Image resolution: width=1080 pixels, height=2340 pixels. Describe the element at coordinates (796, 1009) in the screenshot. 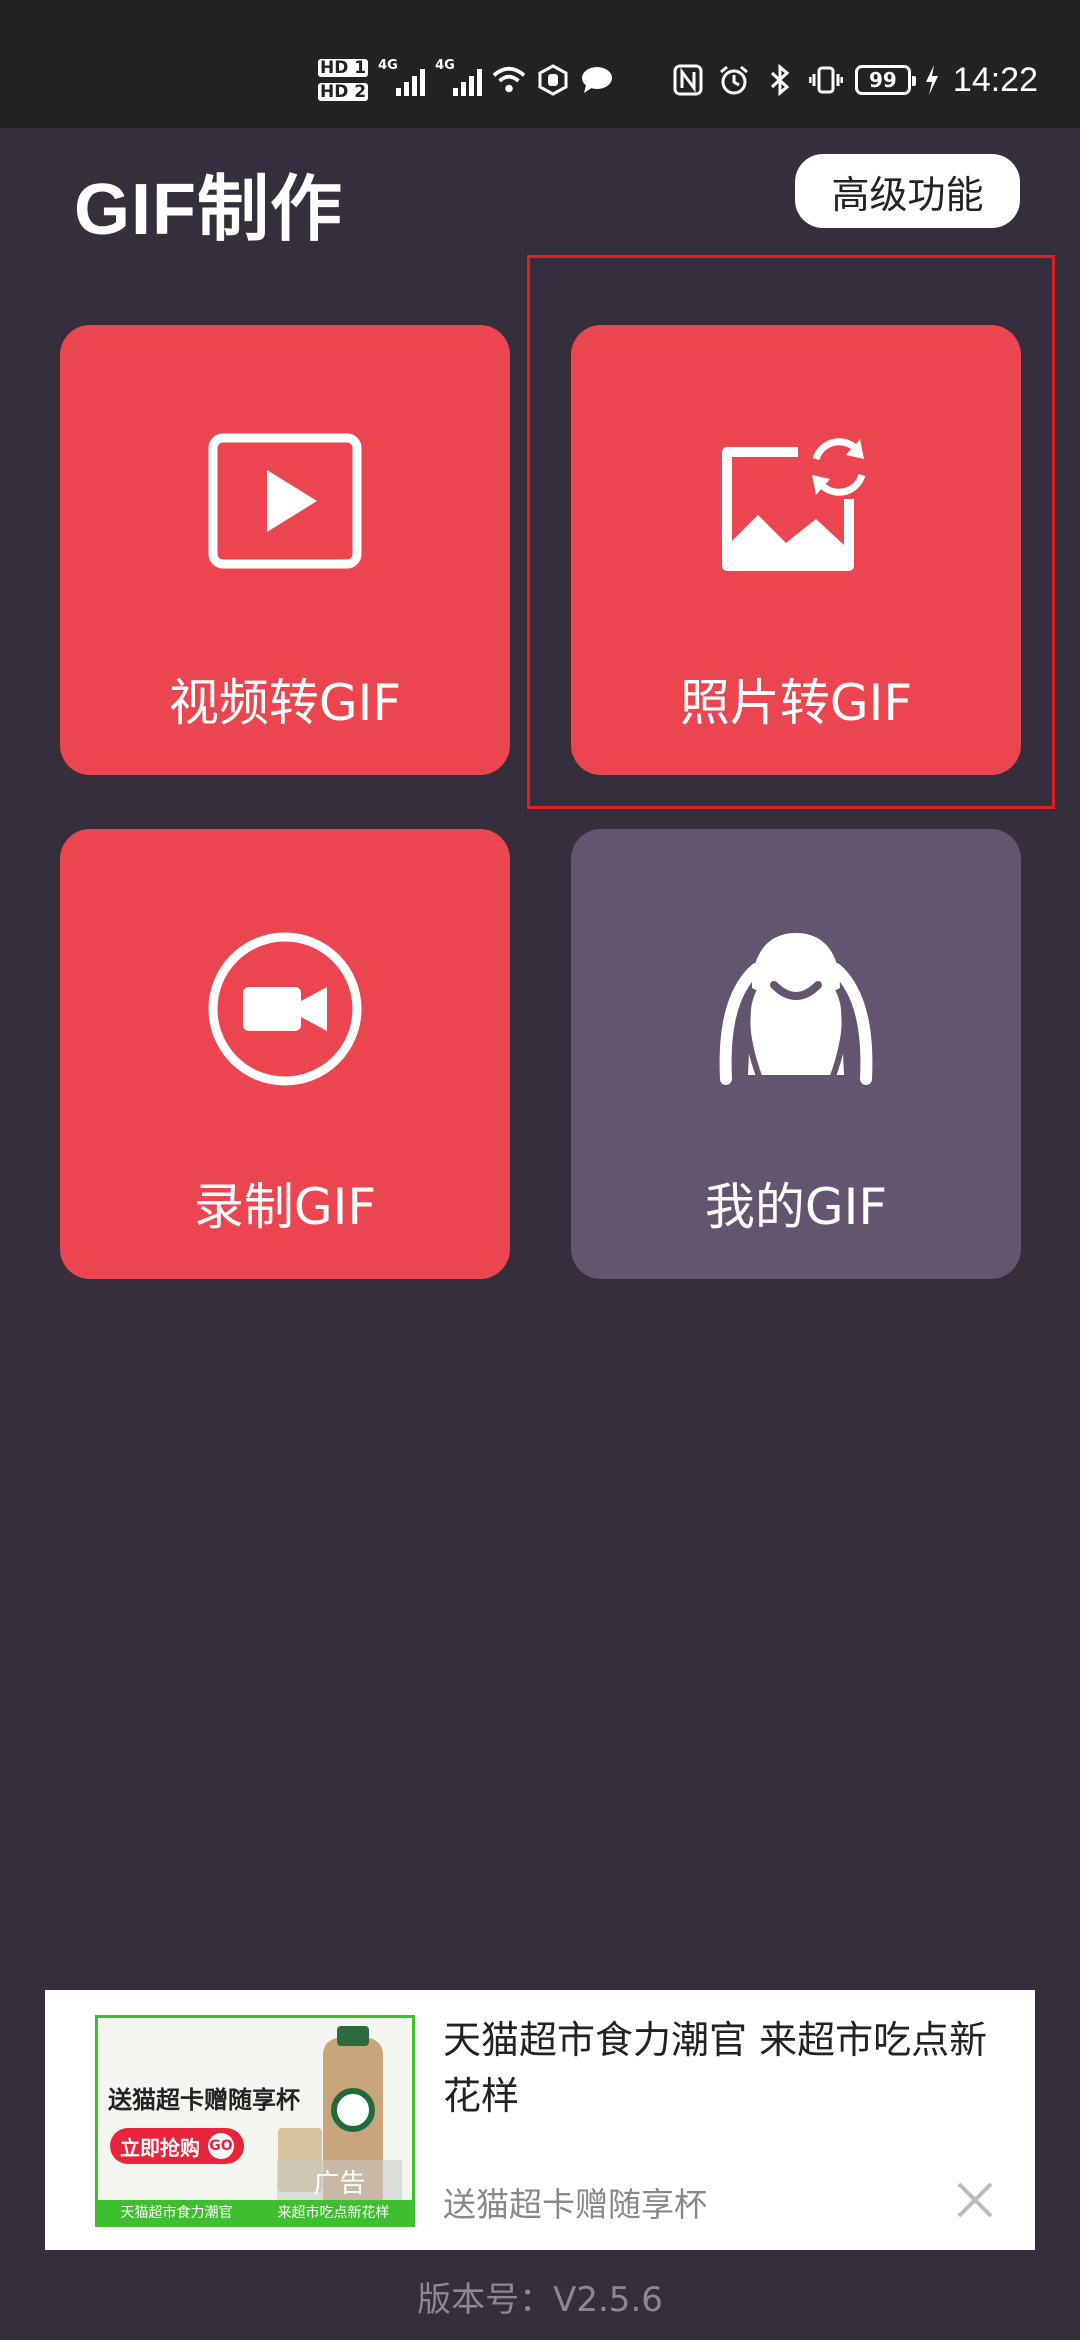

I see `mascot-icon` at that location.